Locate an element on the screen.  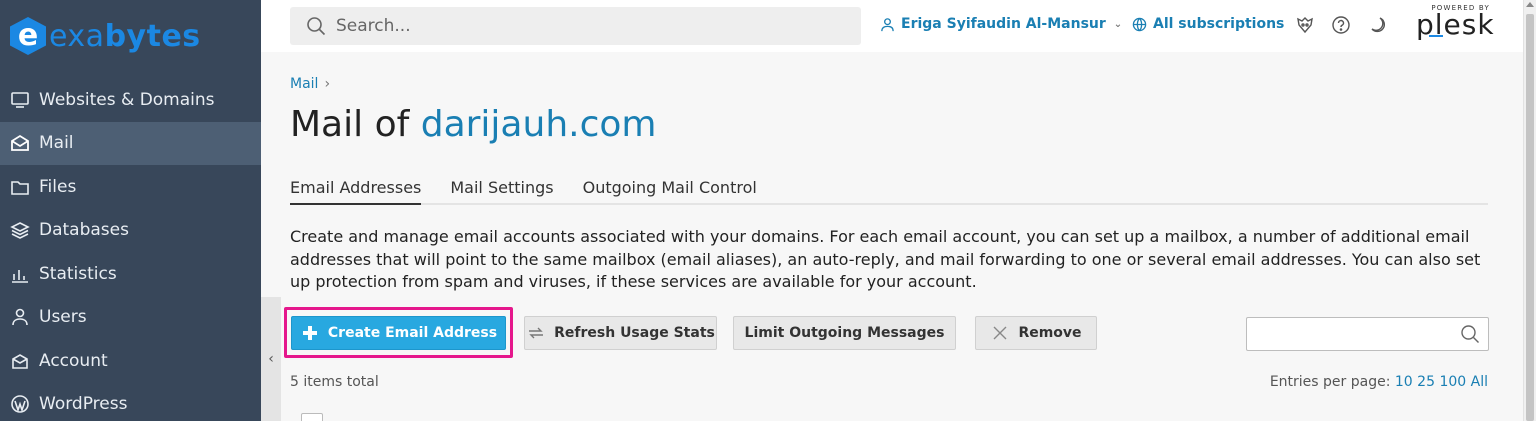
user-menu: Eriga Syifaudin Al-Mansur ⌄ is located at coordinates (1001, 24).